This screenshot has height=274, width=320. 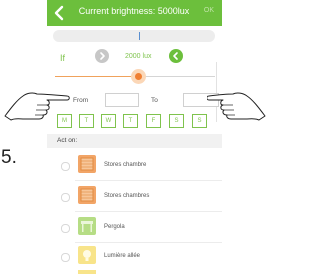 What do you see at coordinates (139, 36) in the screenshot?
I see `text-cursor` at bounding box center [139, 36].